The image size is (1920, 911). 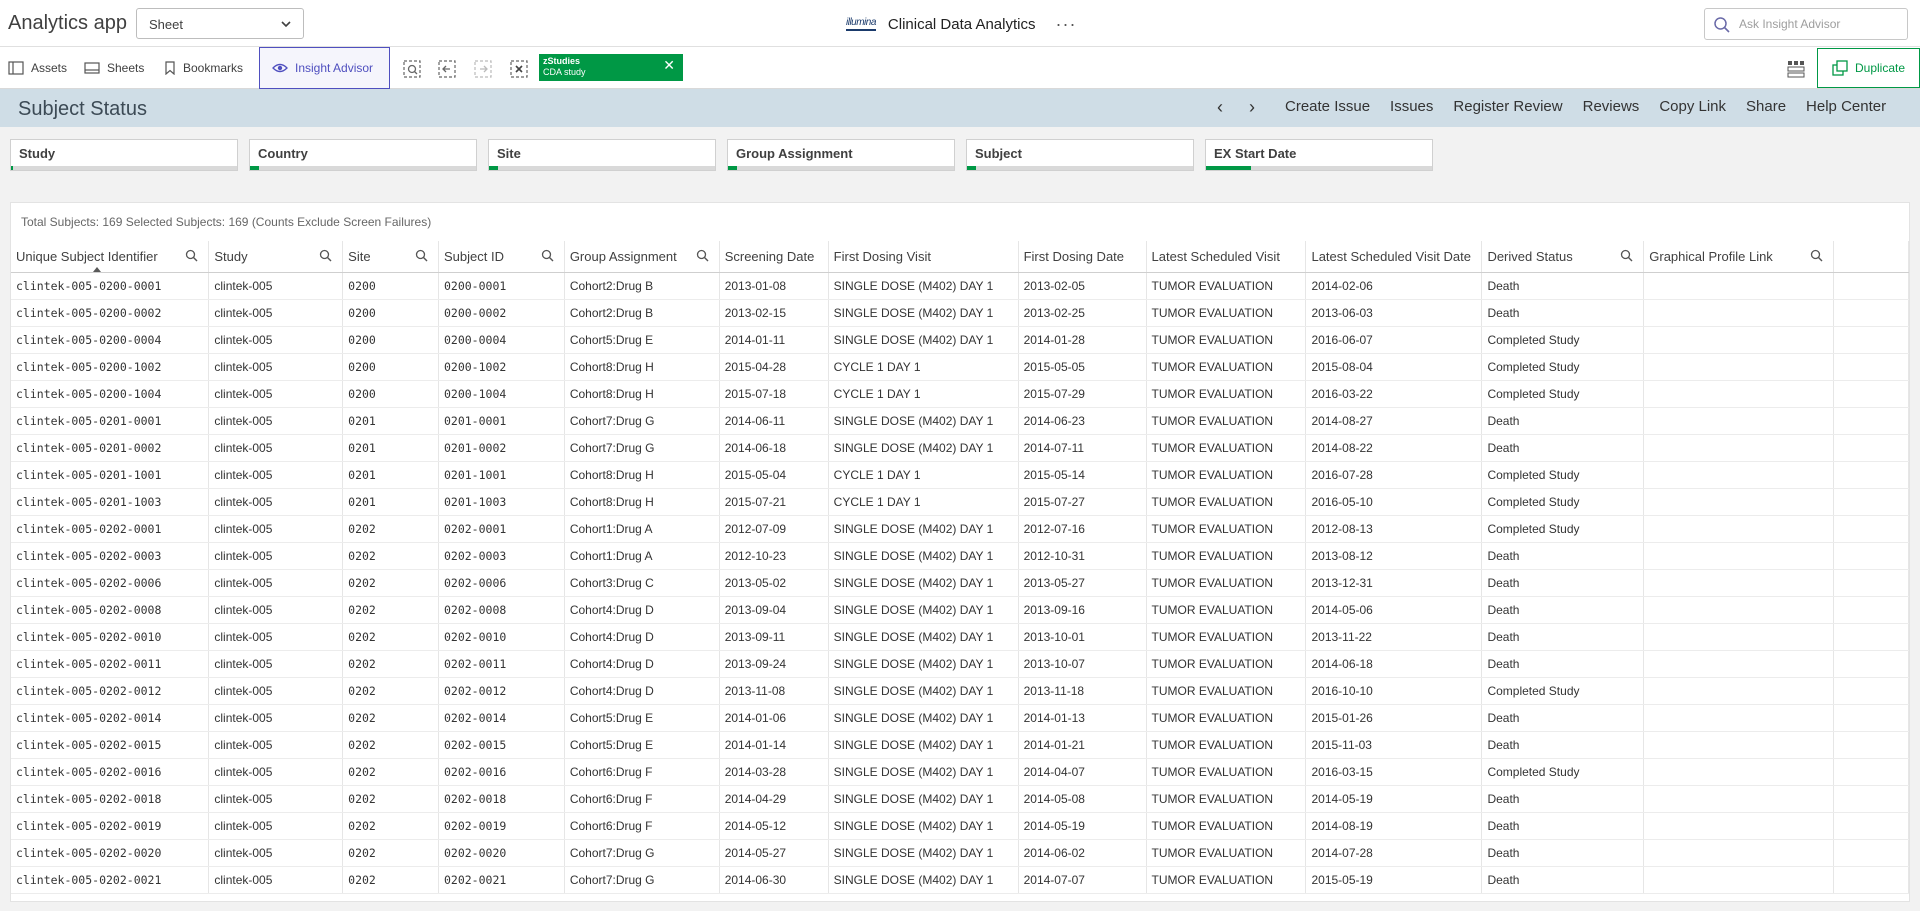 What do you see at coordinates (110, 340) in the screenshot?
I see `table-cell: clintek-005-0200-0004` at bounding box center [110, 340].